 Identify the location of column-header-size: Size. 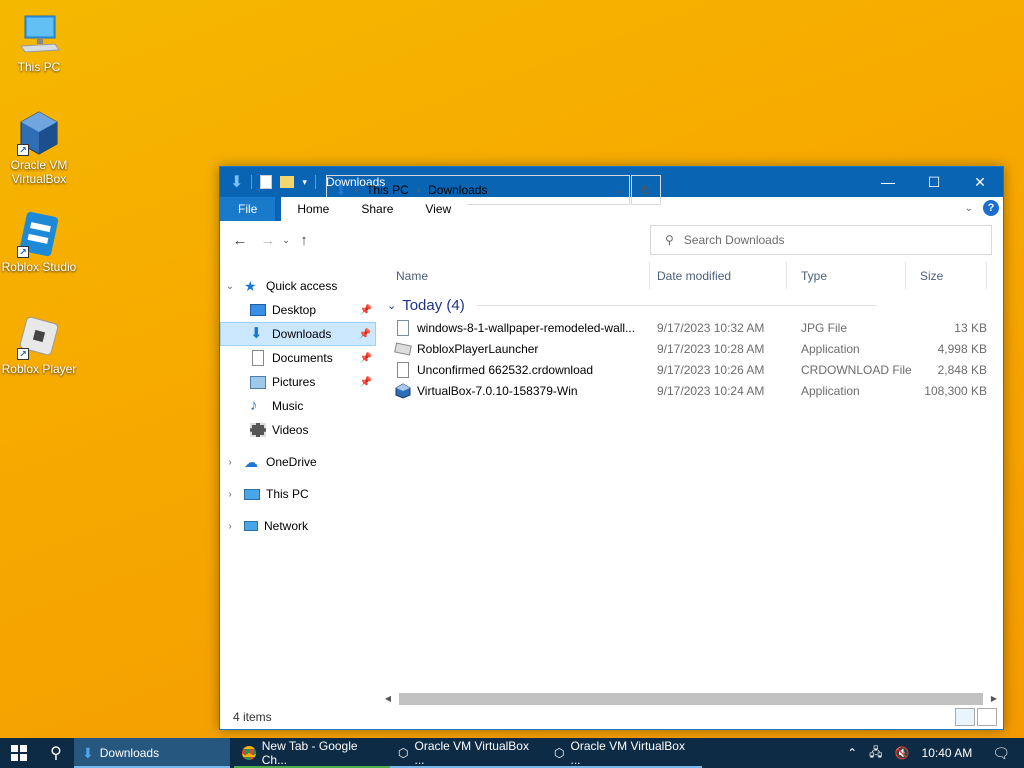
(947, 275).